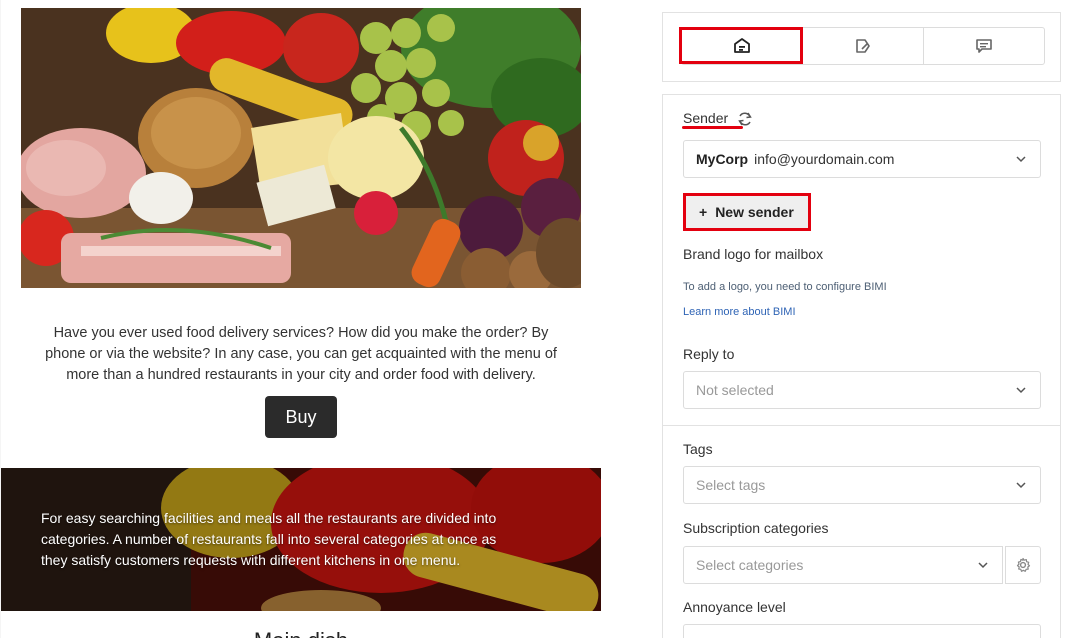  What do you see at coordinates (698, 449) in the screenshot?
I see `tags-label: Tags` at bounding box center [698, 449].